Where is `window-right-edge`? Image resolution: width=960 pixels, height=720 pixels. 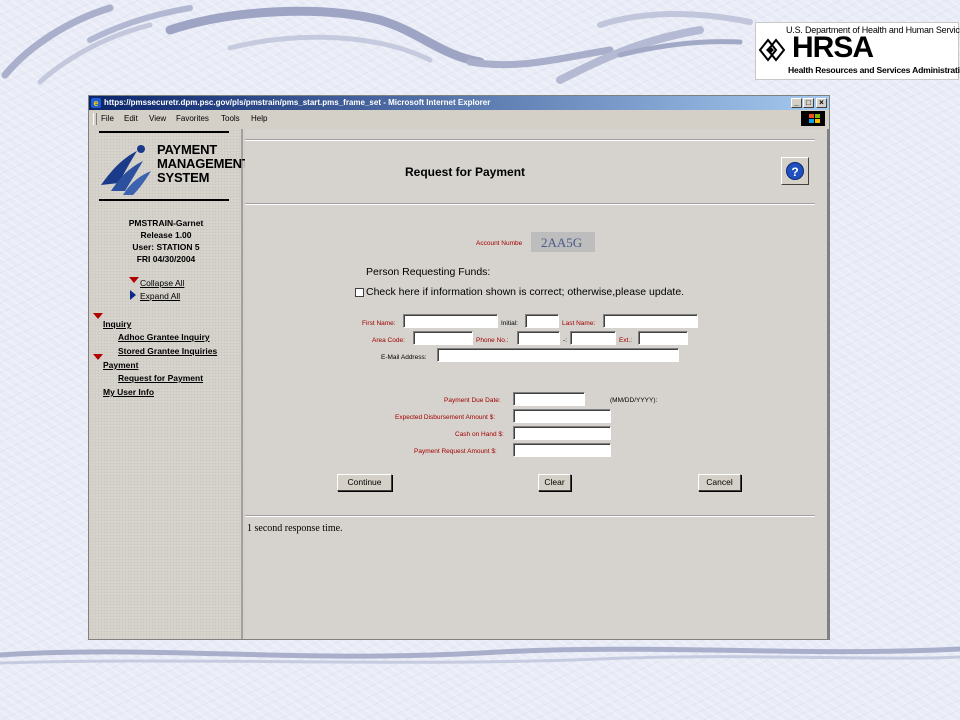
window-right-edge is located at coordinates (828, 384).